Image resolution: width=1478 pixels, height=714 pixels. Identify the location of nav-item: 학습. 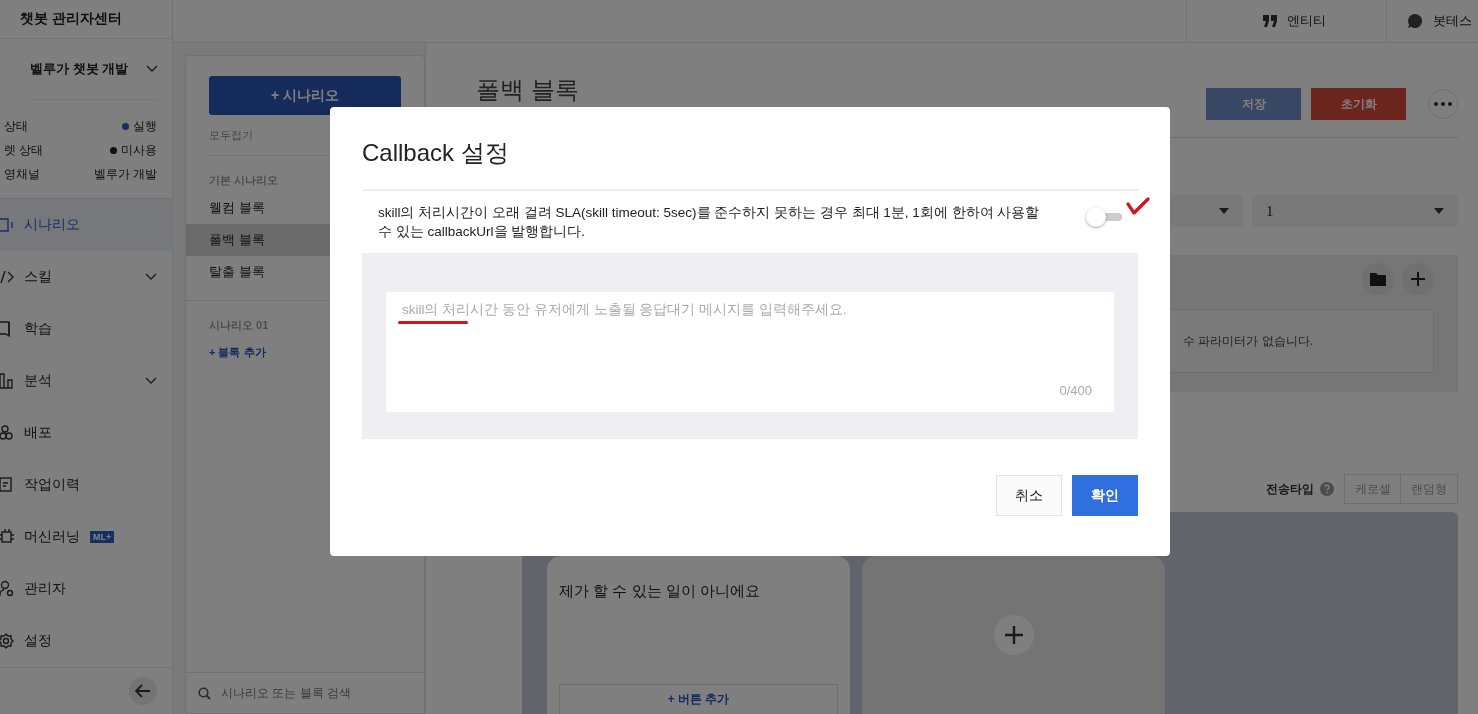
(86, 329).